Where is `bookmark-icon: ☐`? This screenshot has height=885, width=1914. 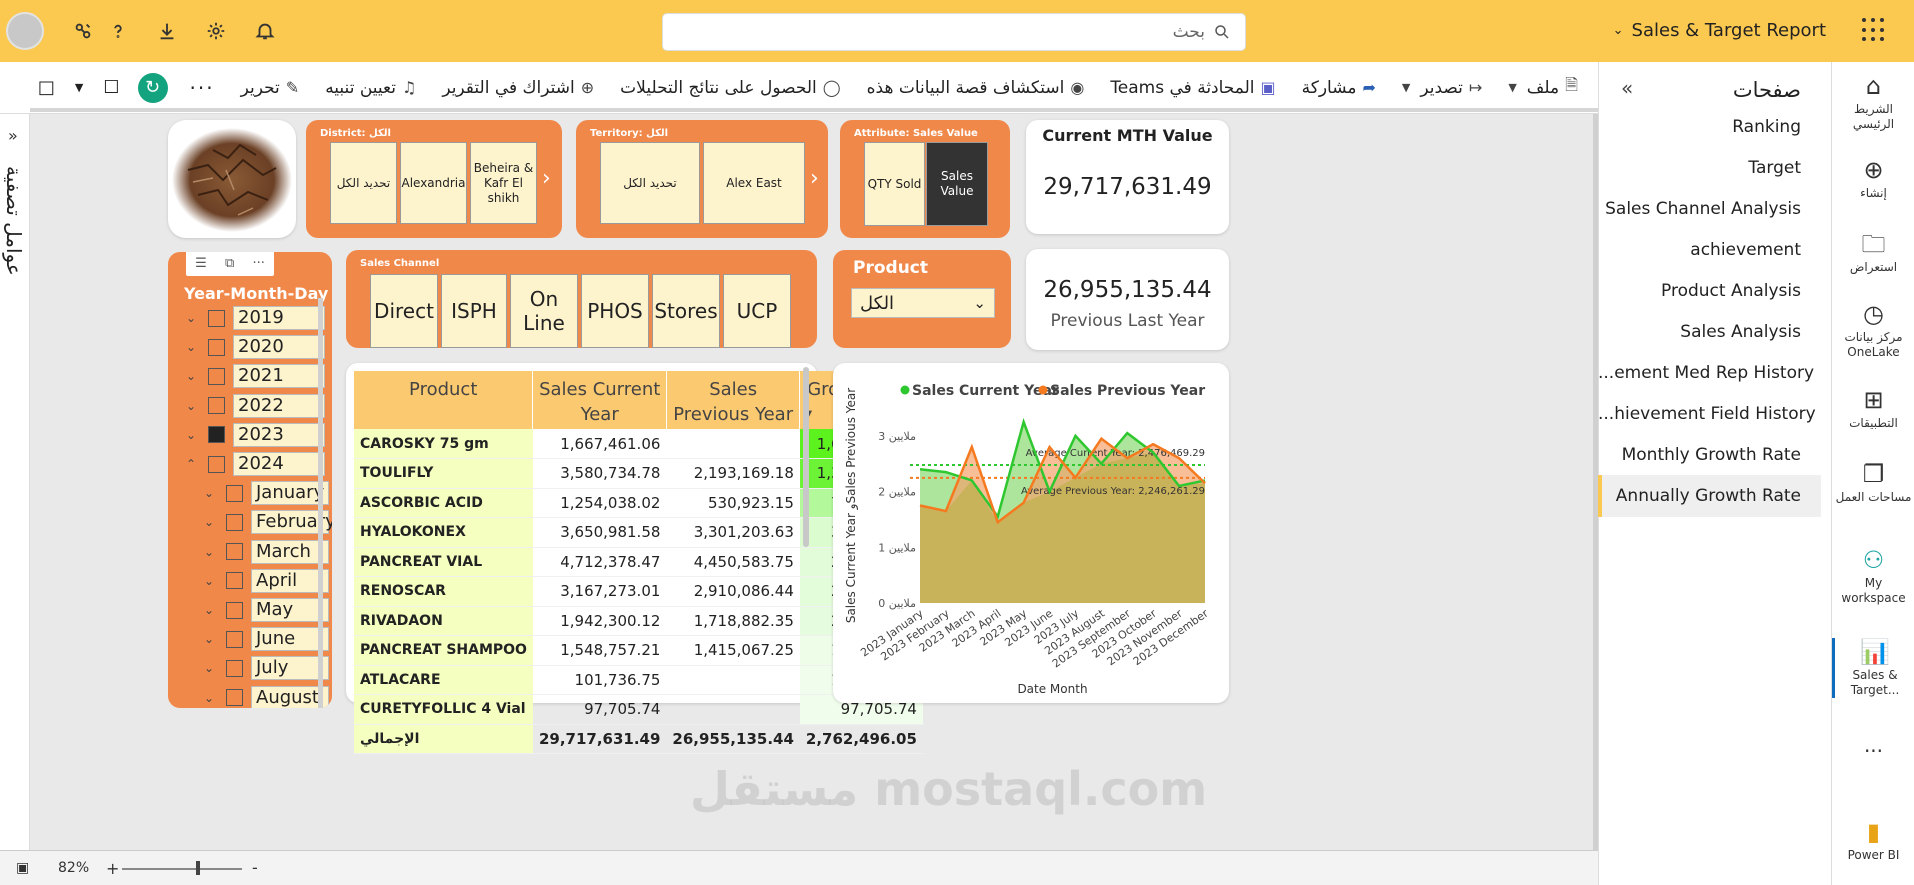 bookmark-icon: ☐ is located at coordinates (111, 87).